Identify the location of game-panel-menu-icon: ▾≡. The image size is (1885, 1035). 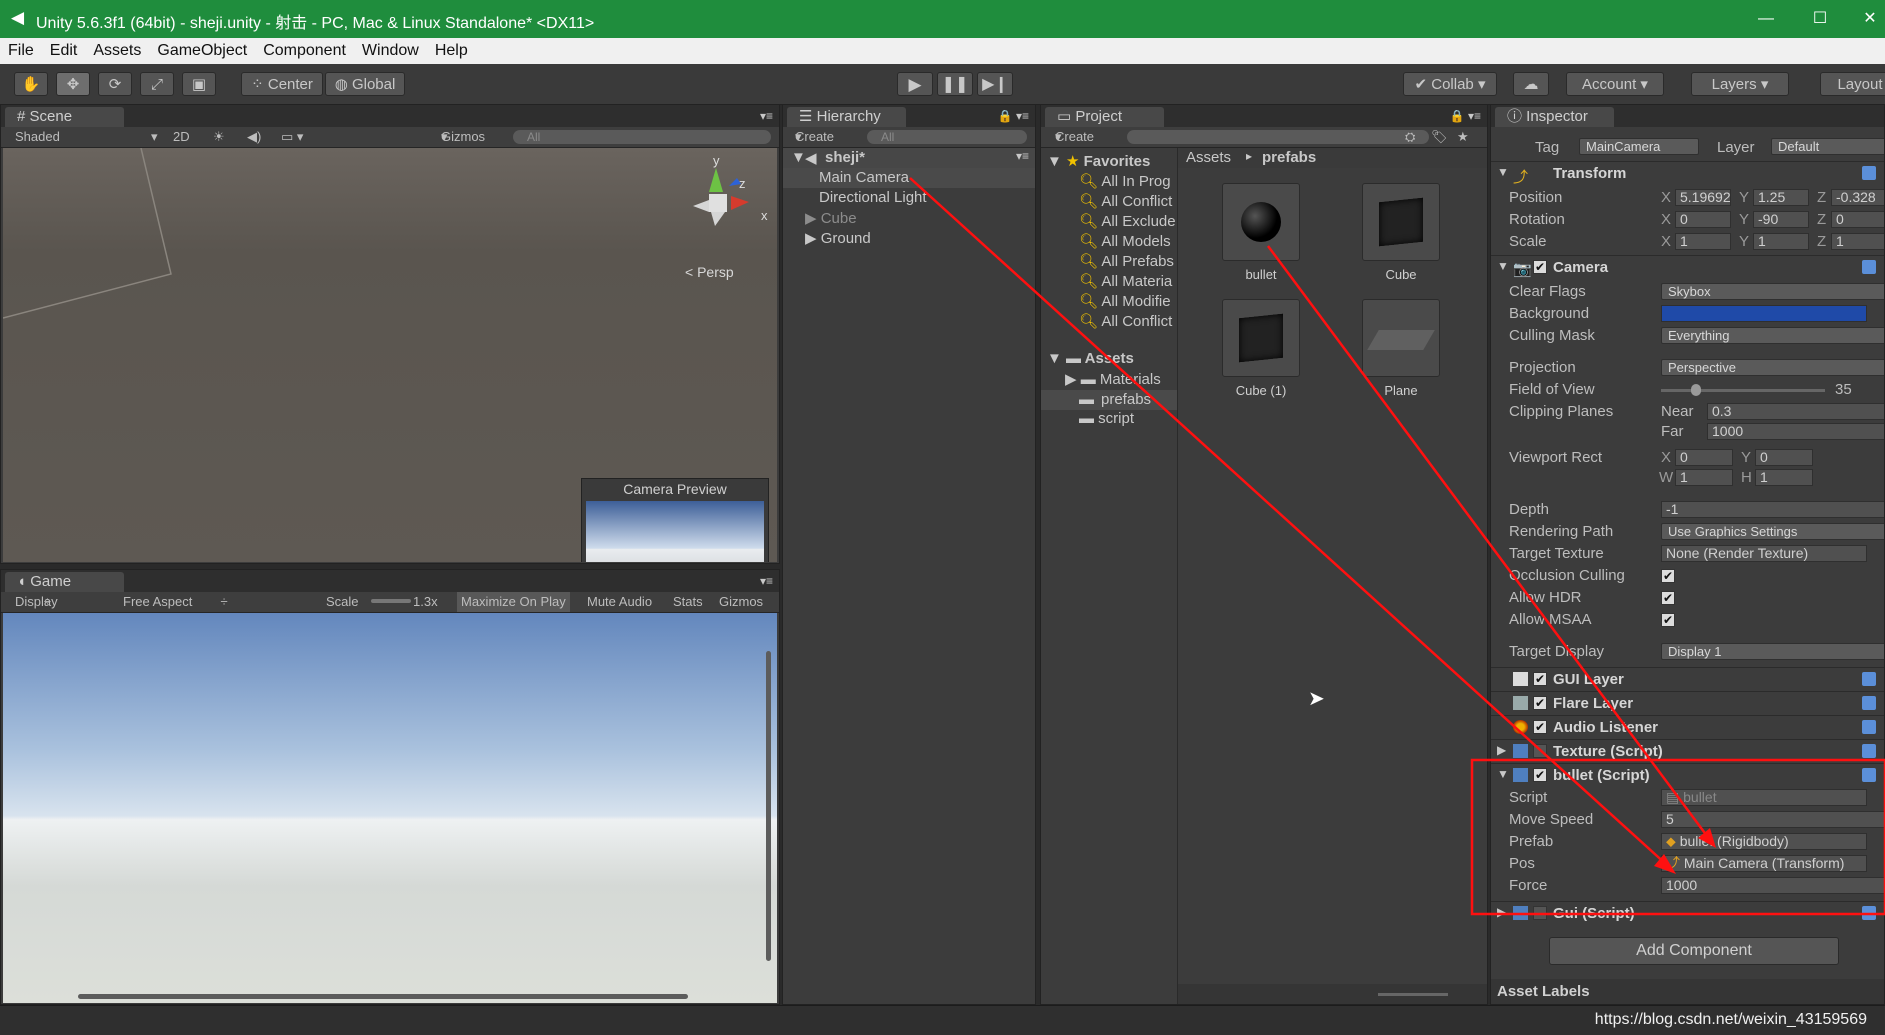
(766, 581).